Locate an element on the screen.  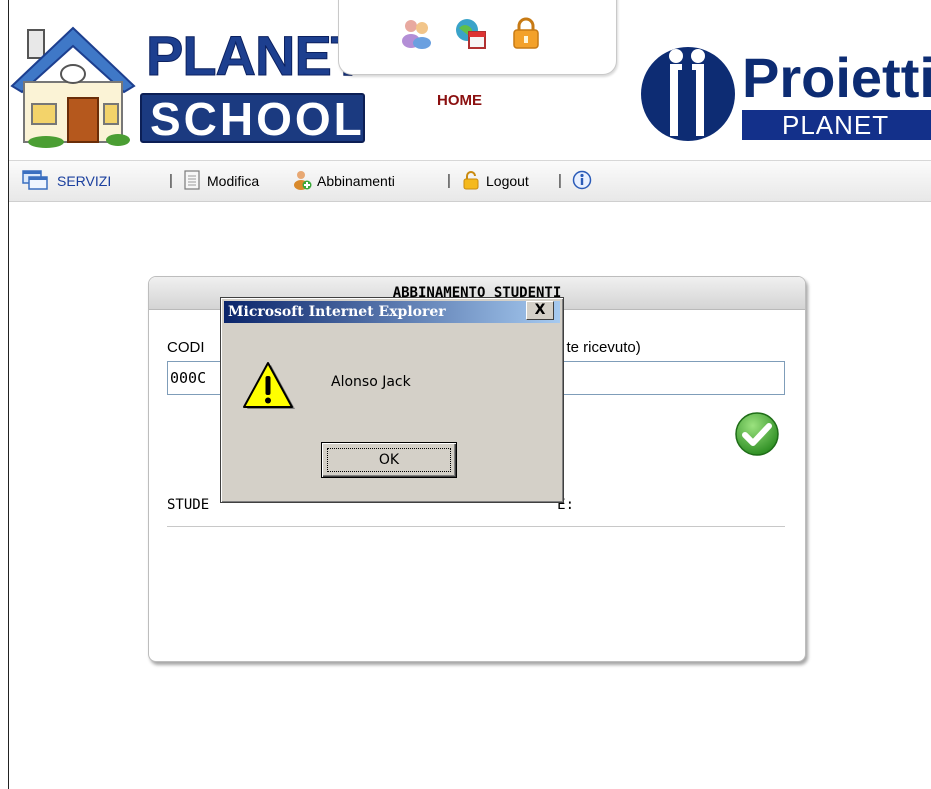
school-logo-badge: SCHOOL is located at coordinates (252, 118).